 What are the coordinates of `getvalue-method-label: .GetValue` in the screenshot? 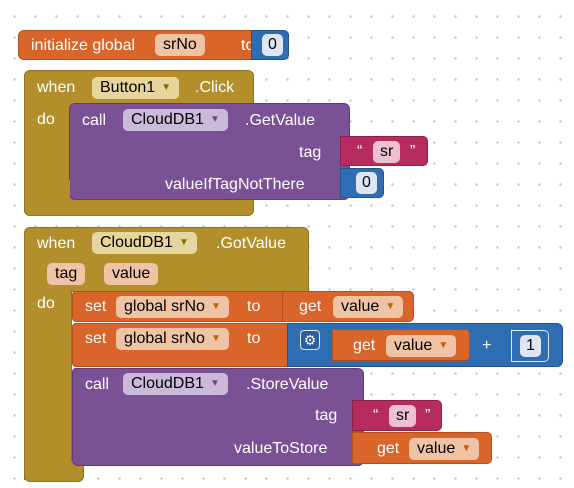 It's located at (280, 120).